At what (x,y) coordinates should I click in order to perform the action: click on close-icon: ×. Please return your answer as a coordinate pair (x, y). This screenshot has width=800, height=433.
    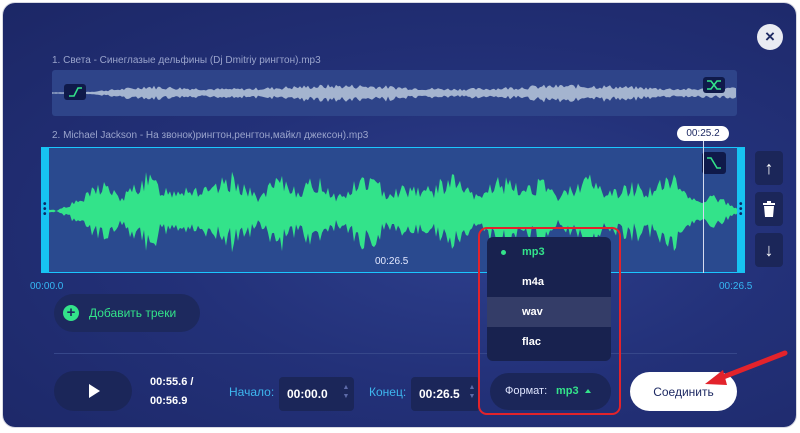
    Looking at the image, I should click on (770, 37).